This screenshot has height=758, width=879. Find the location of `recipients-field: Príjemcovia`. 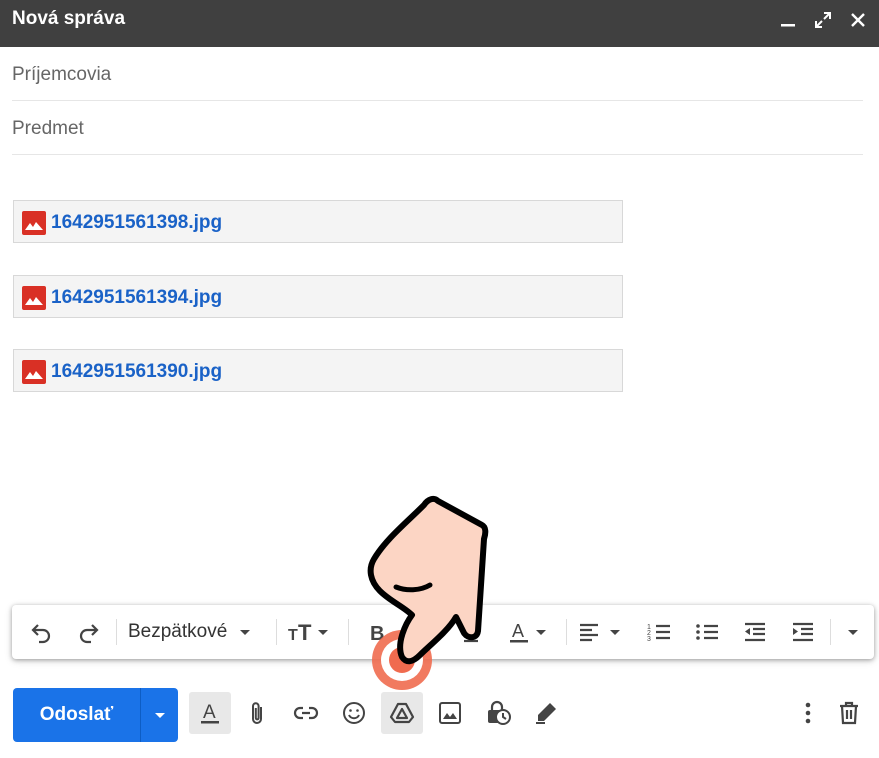

recipients-field: Príjemcovia is located at coordinates (437, 74).